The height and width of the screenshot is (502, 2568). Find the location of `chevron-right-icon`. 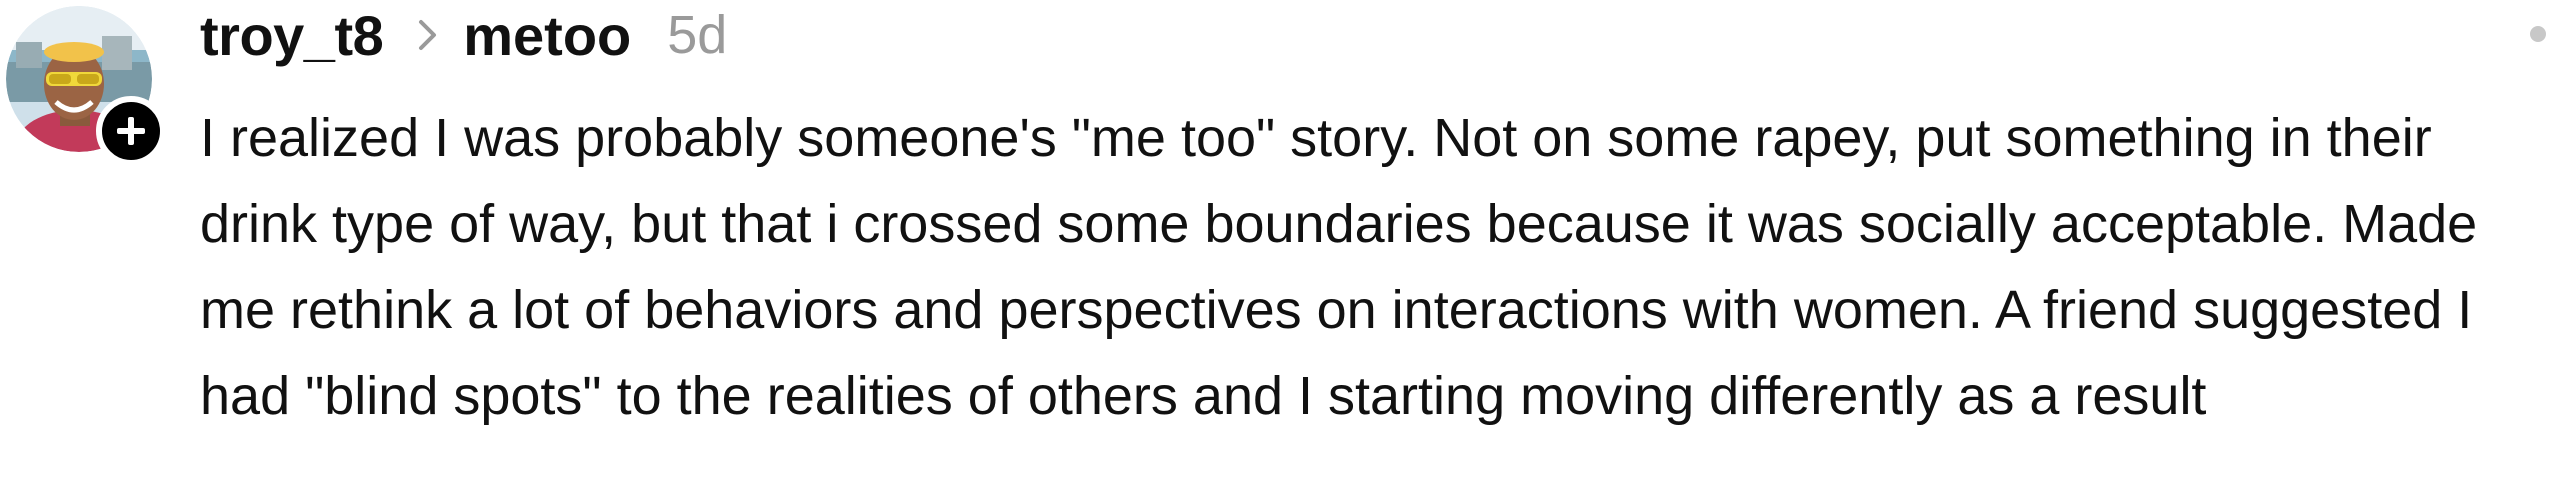

chevron-right-icon is located at coordinates (428, 35).